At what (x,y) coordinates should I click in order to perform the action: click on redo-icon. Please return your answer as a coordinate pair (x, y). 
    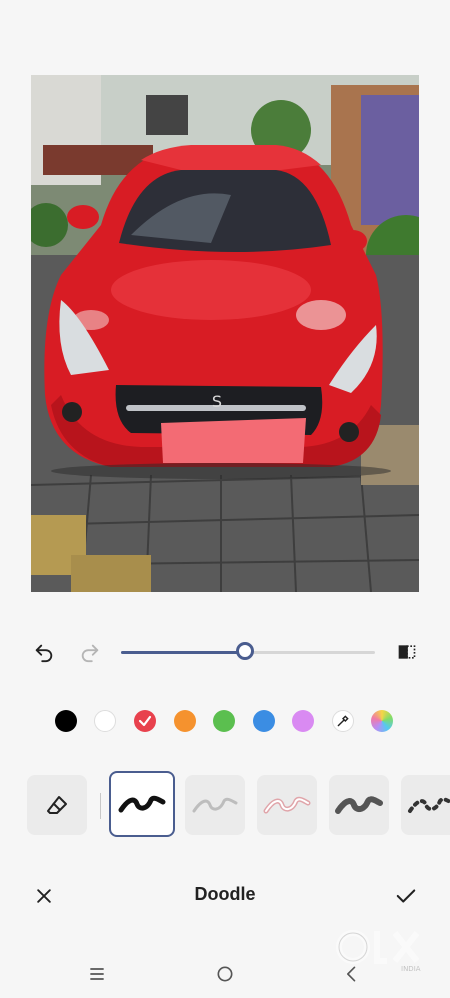
    Looking at the image, I should click on (90, 653).